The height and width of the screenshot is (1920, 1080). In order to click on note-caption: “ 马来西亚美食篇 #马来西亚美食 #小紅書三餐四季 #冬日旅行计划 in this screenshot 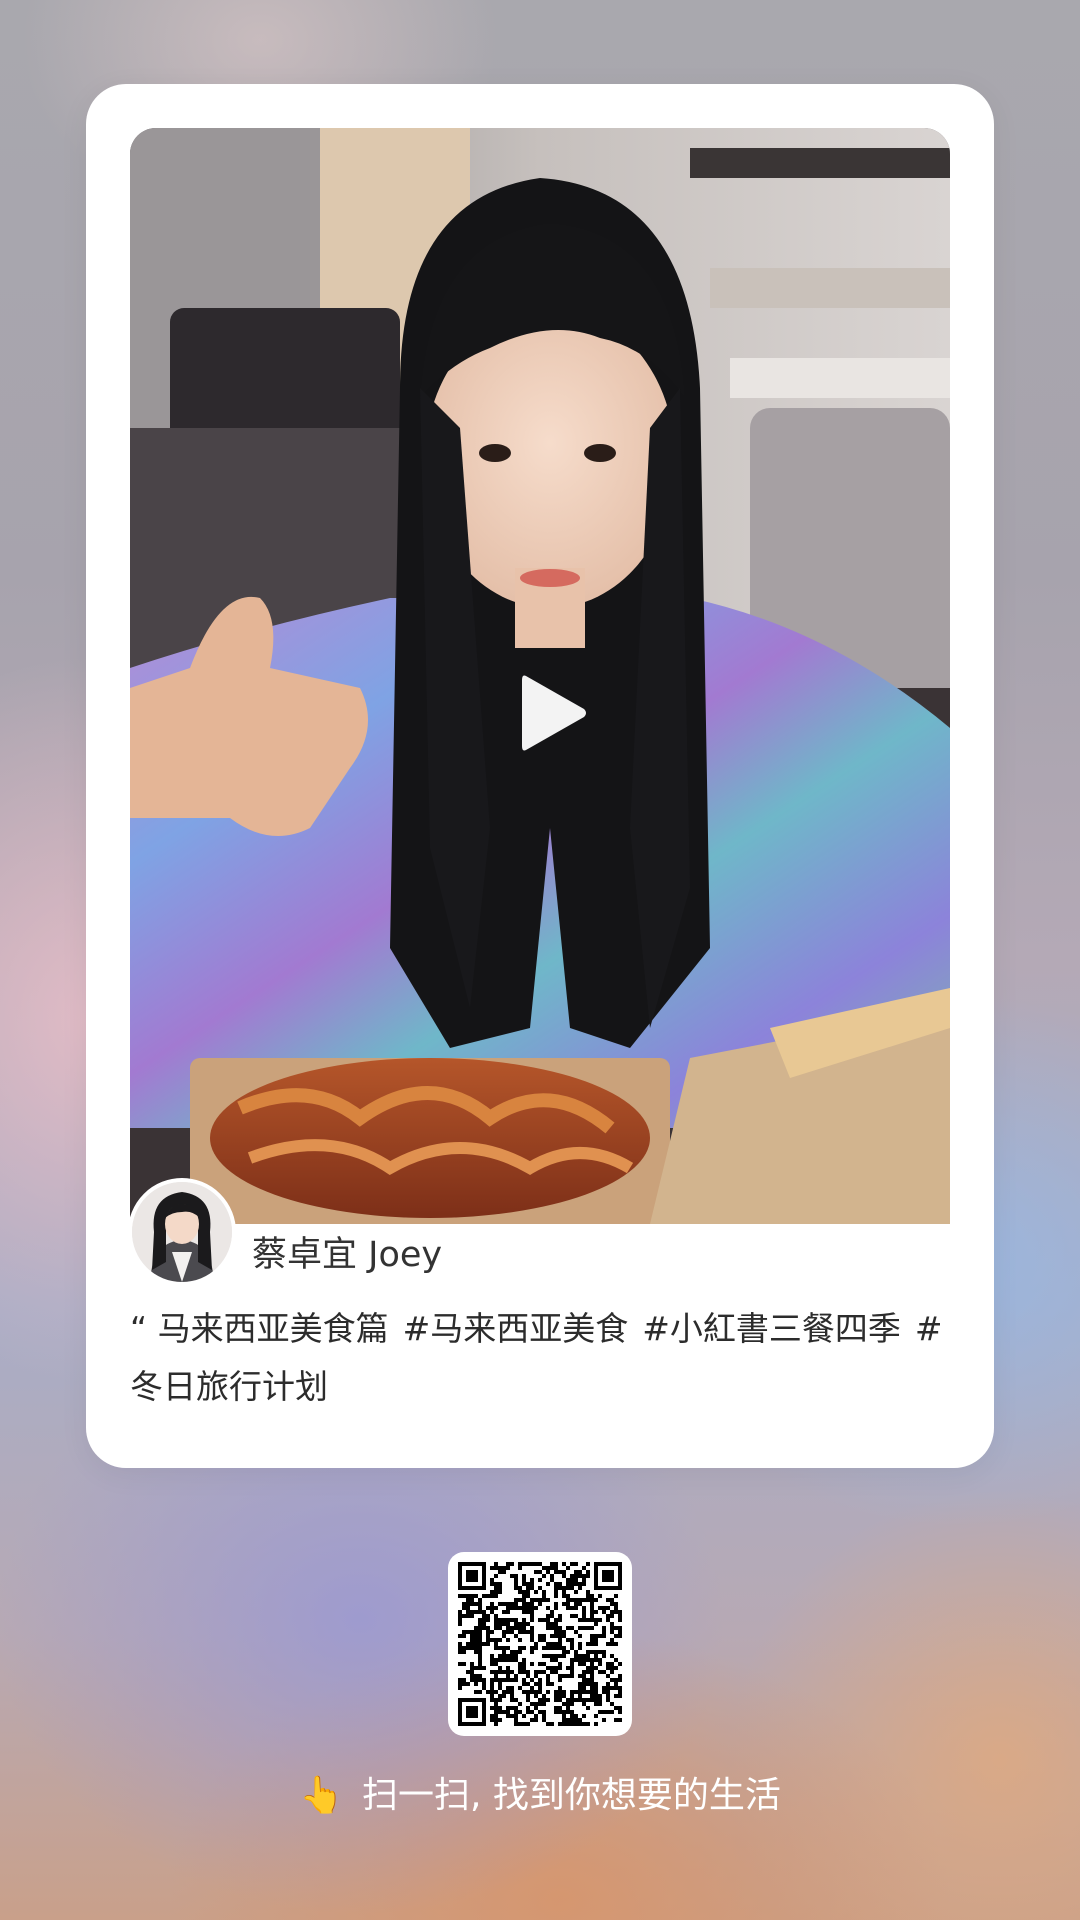, I will do `click(545, 1358)`.